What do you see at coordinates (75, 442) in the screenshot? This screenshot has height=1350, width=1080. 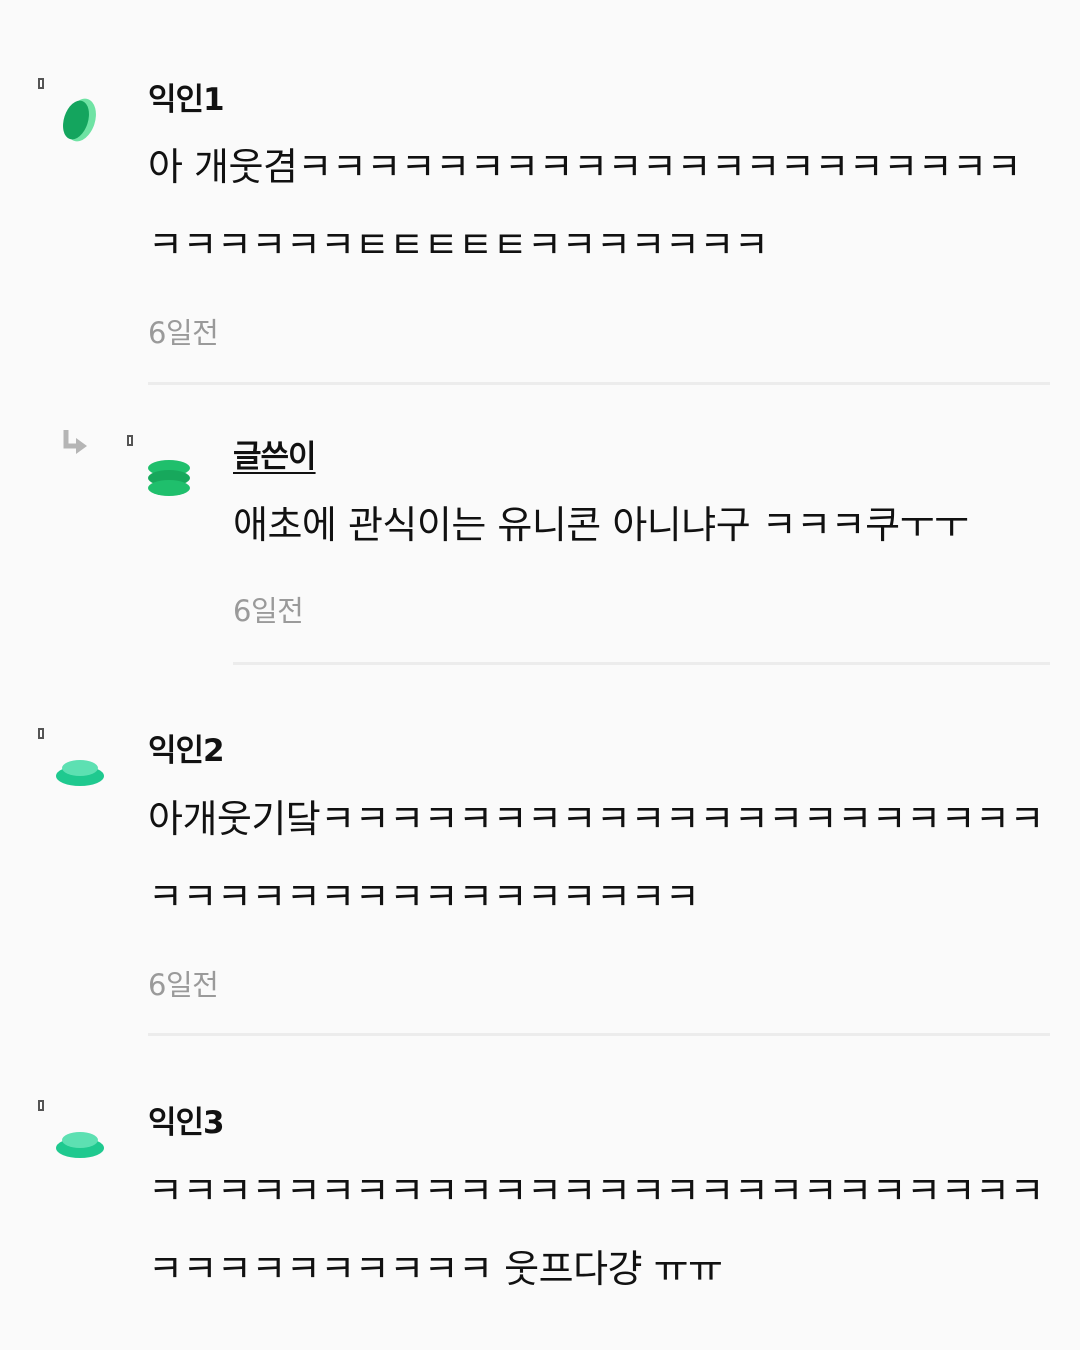 I see `reply-arrow-icon` at bounding box center [75, 442].